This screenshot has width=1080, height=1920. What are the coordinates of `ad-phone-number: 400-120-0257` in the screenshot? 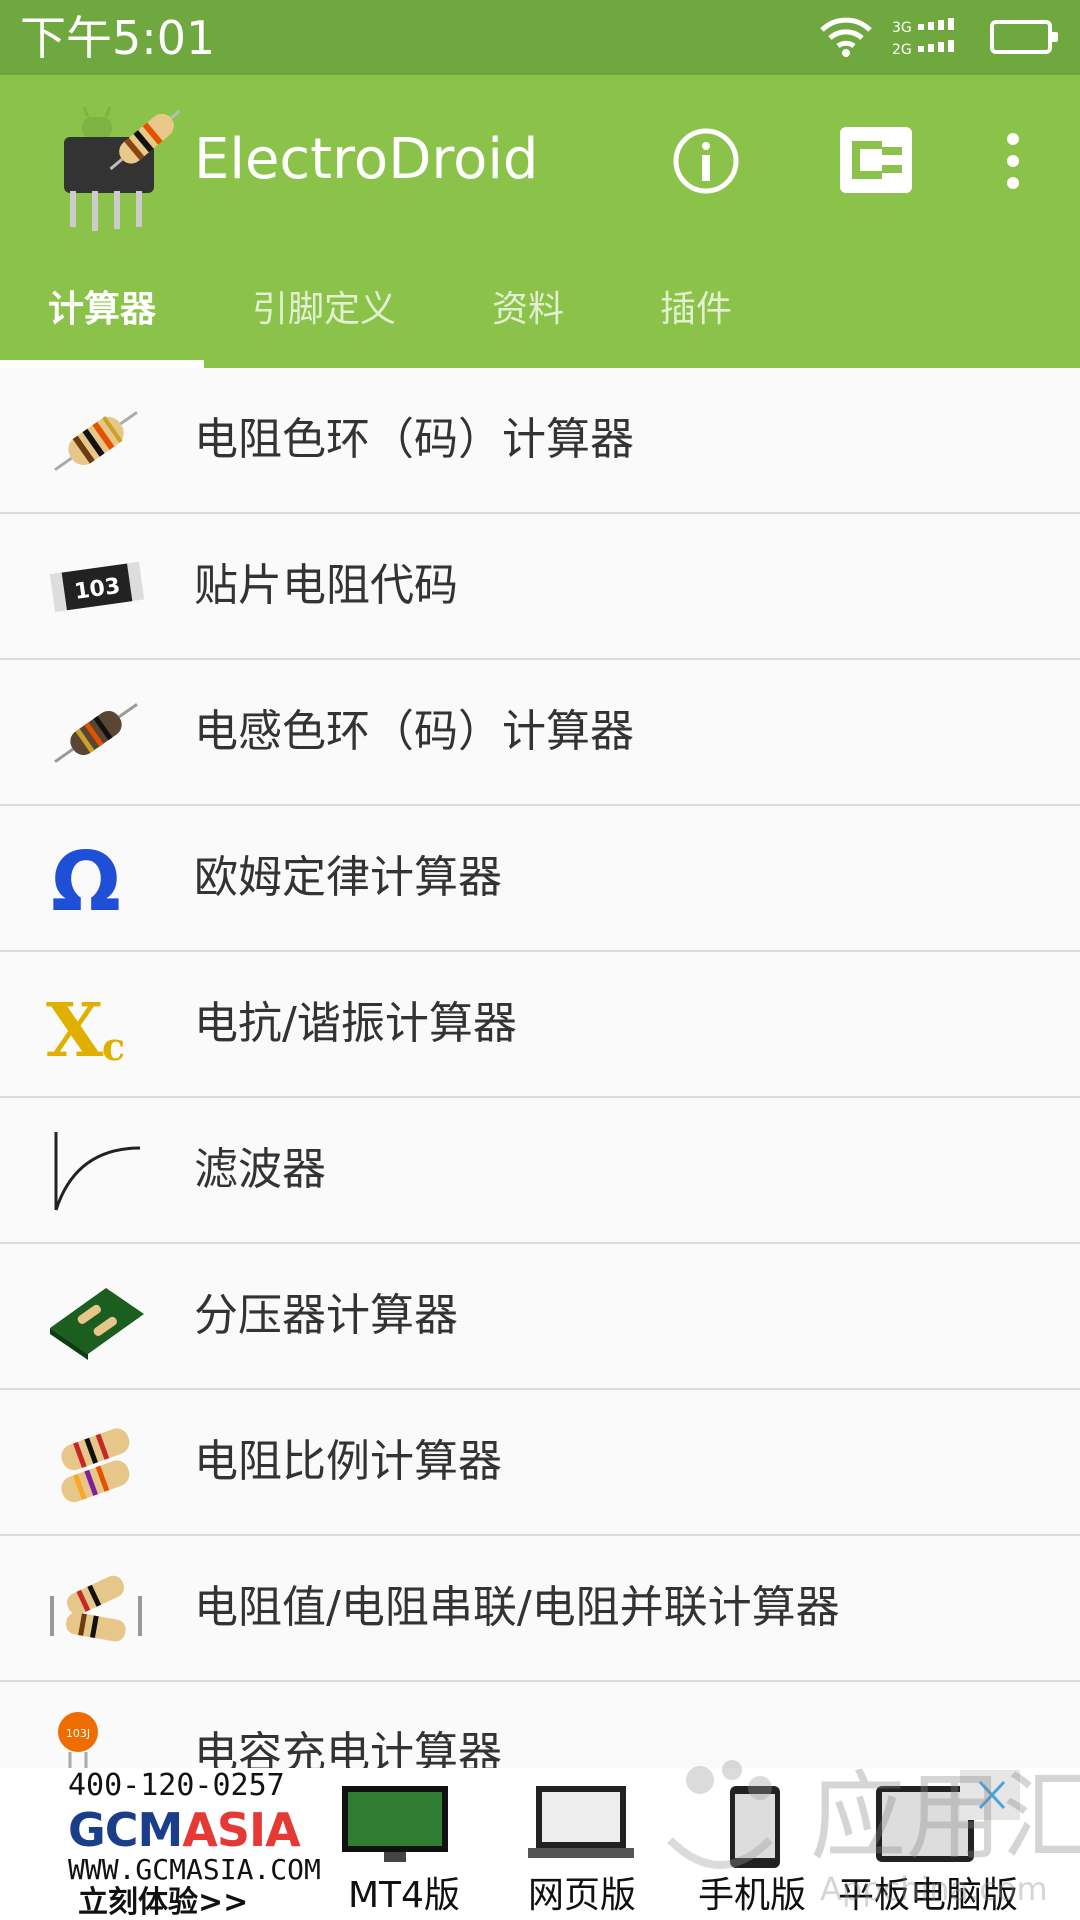 It's located at (176, 1785).